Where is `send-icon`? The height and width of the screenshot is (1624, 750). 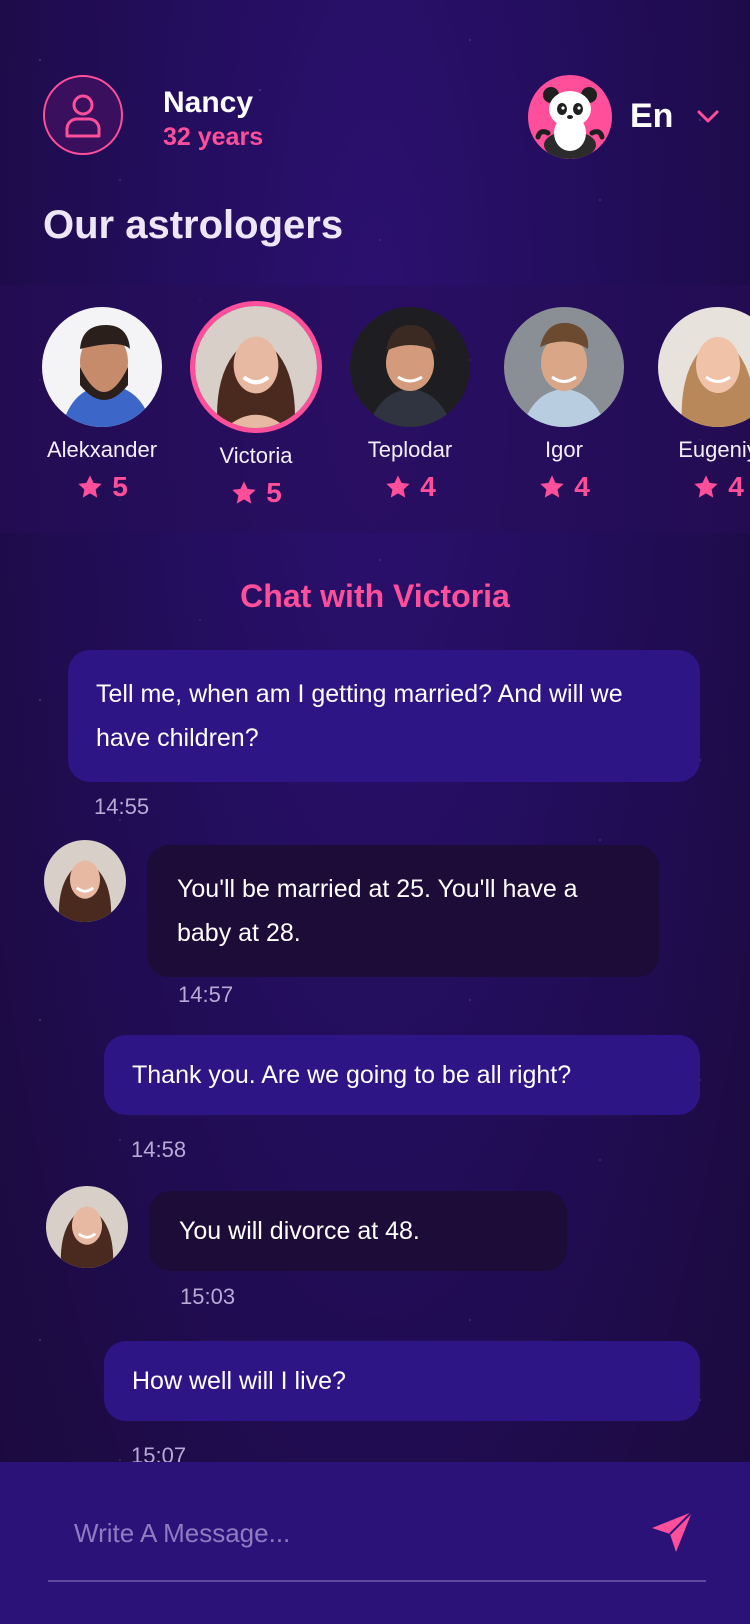 send-icon is located at coordinates (672, 1532).